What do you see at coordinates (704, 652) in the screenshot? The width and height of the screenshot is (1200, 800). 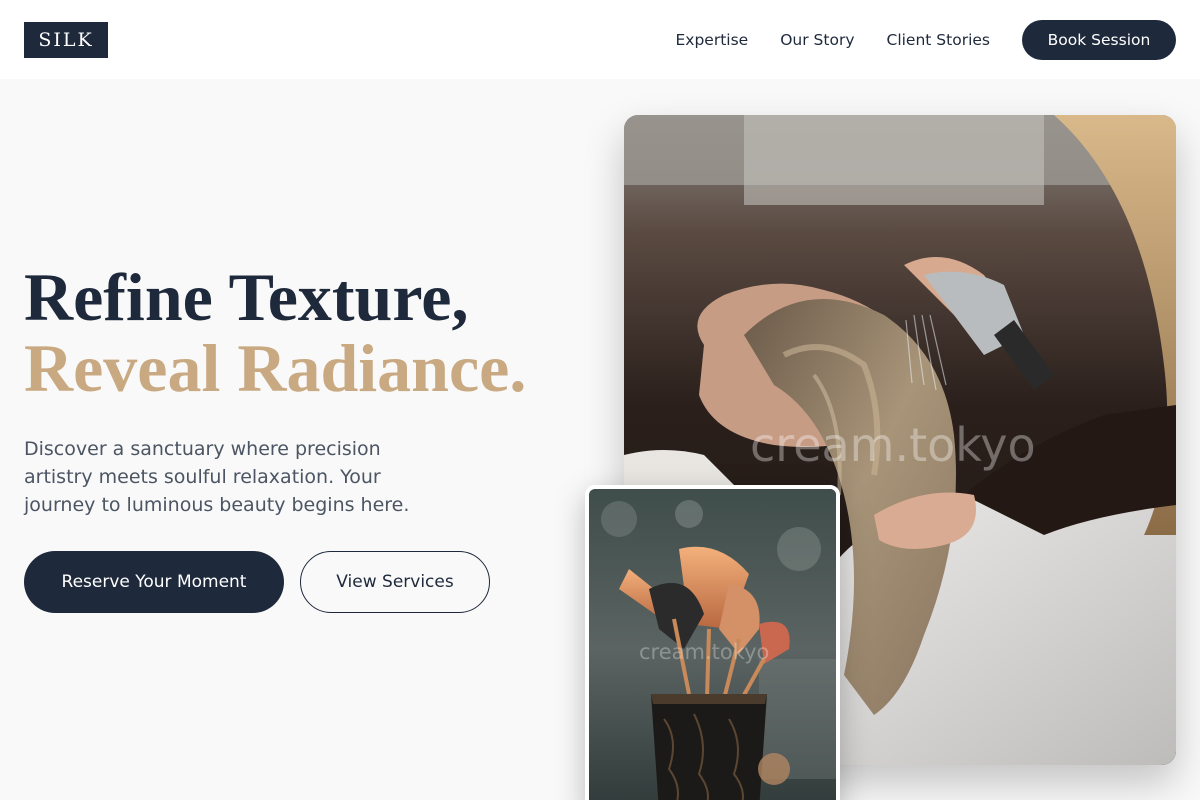 I see `small-photo-watermark: cream.tokyo` at bounding box center [704, 652].